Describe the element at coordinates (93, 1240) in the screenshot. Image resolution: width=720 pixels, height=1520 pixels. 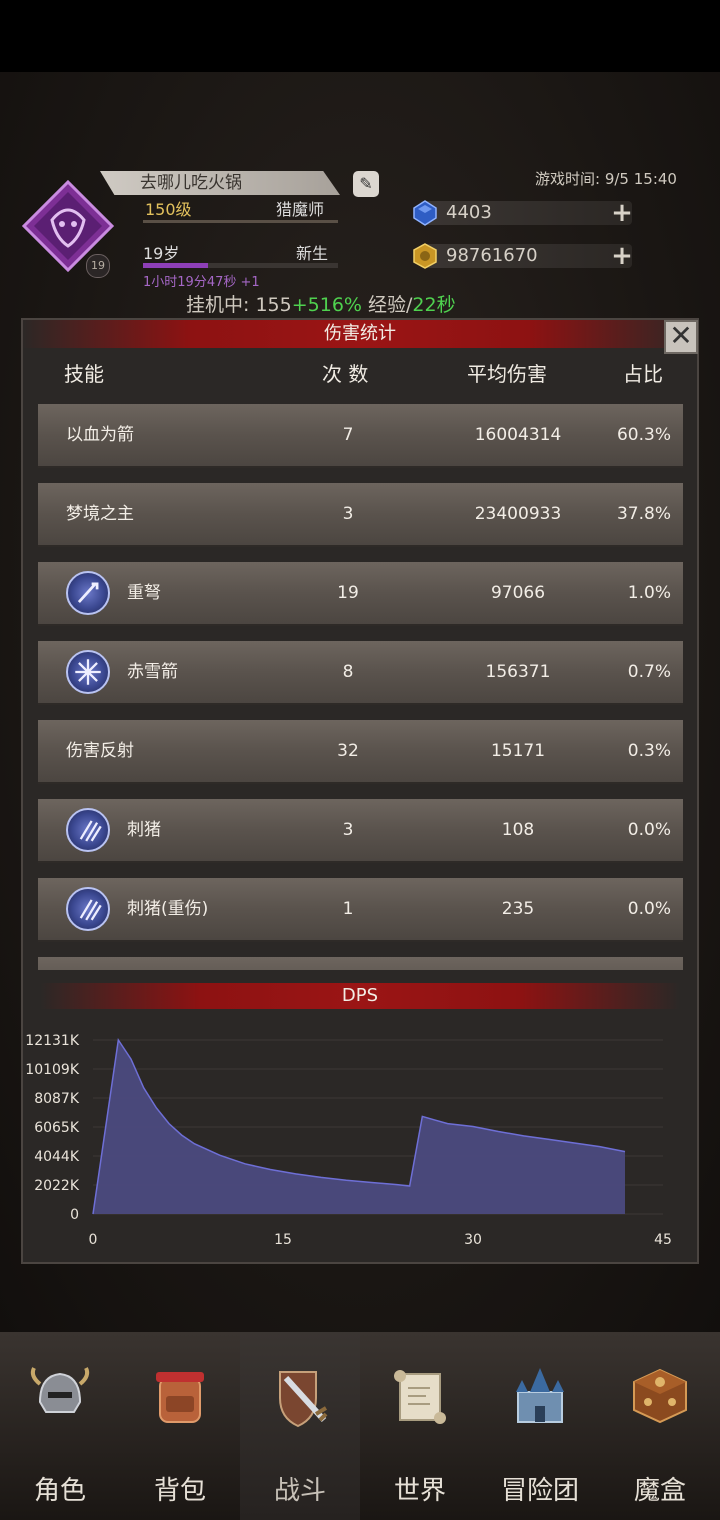
I see `x-tick-label: 0` at that location.